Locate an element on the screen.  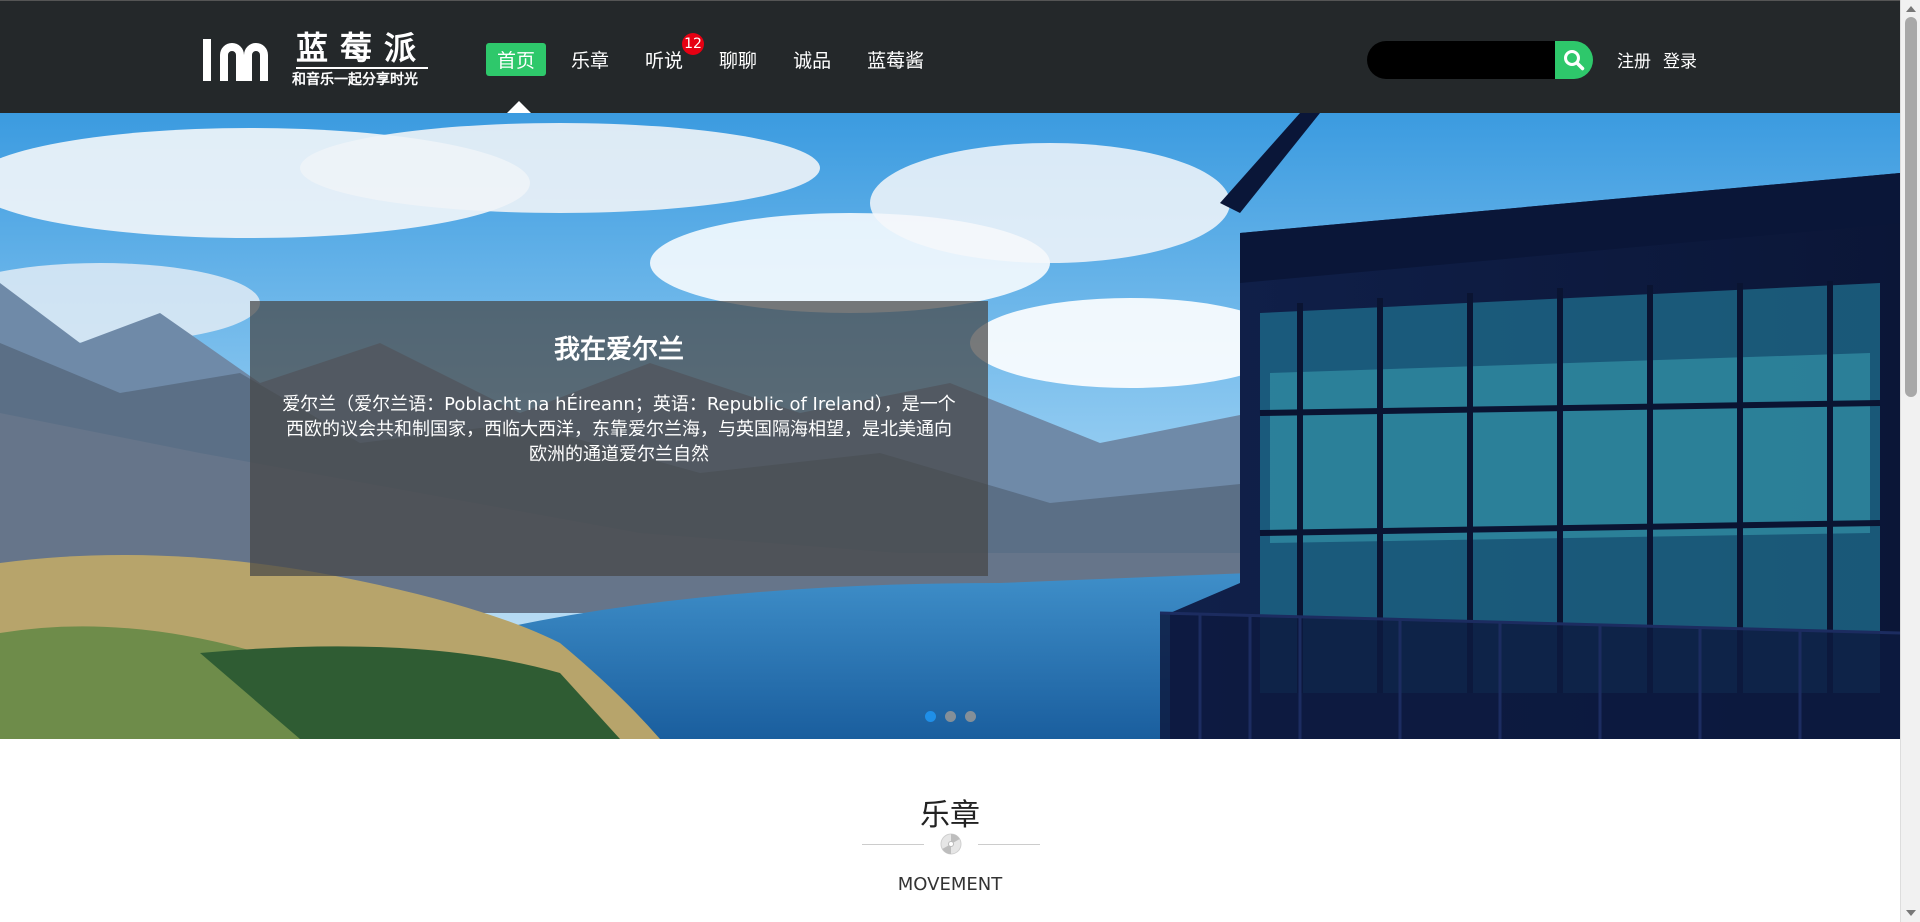
nav-item-movement: 乐章 is located at coordinates (590, 59).